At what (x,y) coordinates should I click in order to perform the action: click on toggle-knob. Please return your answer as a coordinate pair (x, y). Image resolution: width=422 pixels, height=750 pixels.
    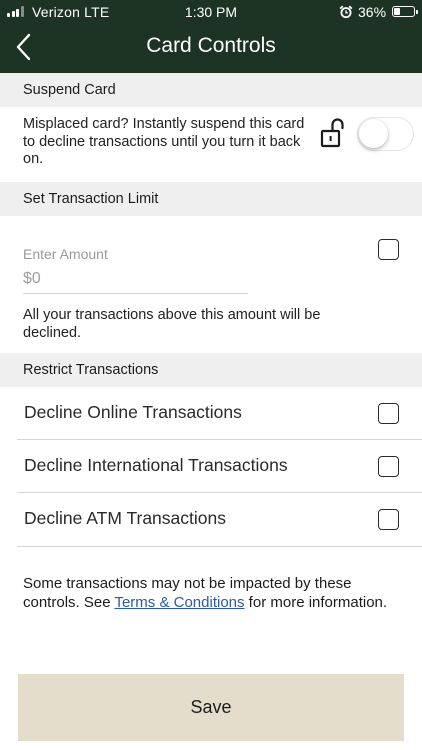
    Looking at the image, I should click on (373, 133).